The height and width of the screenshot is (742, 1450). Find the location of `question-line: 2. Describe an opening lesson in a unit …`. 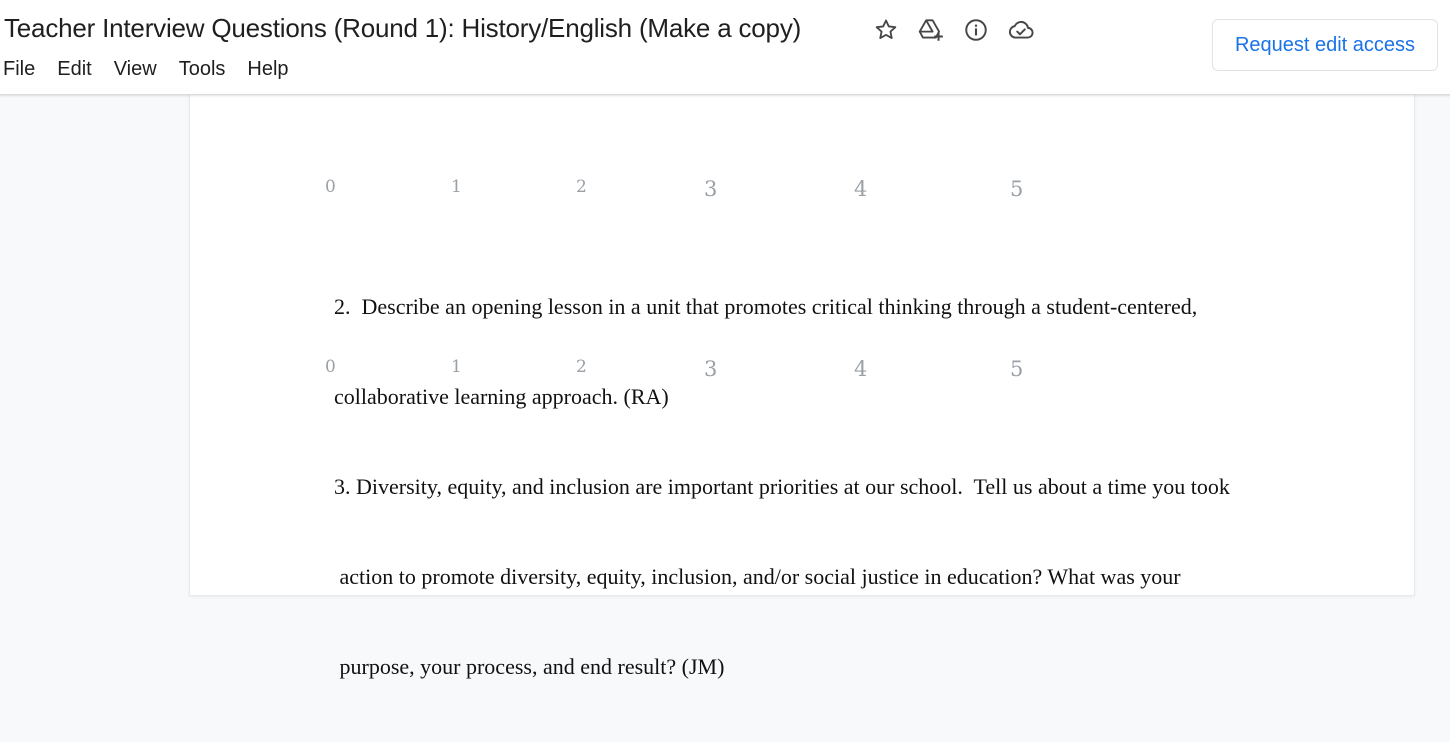

question-line: 2. Describe an opening lesson in a unit … is located at coordinates (766, 306).